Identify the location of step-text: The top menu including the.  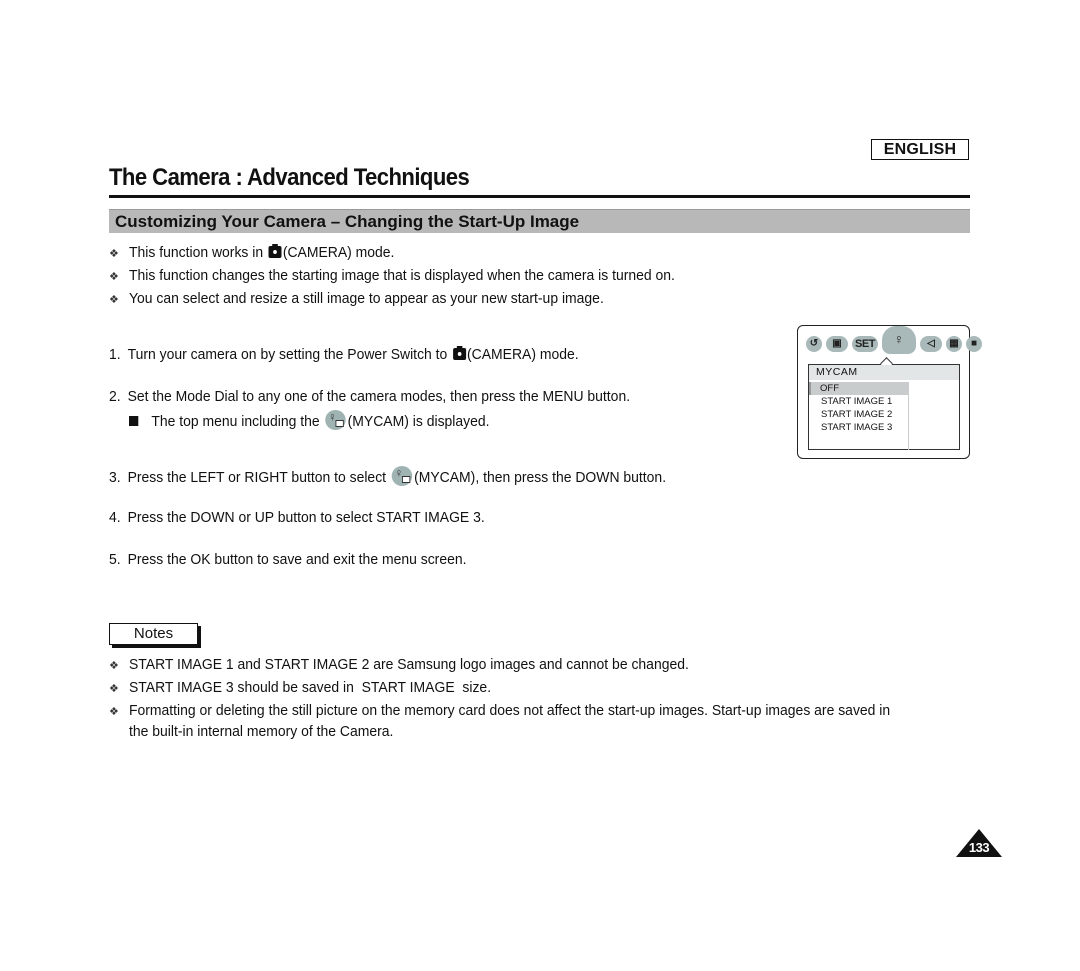
(237, 421).